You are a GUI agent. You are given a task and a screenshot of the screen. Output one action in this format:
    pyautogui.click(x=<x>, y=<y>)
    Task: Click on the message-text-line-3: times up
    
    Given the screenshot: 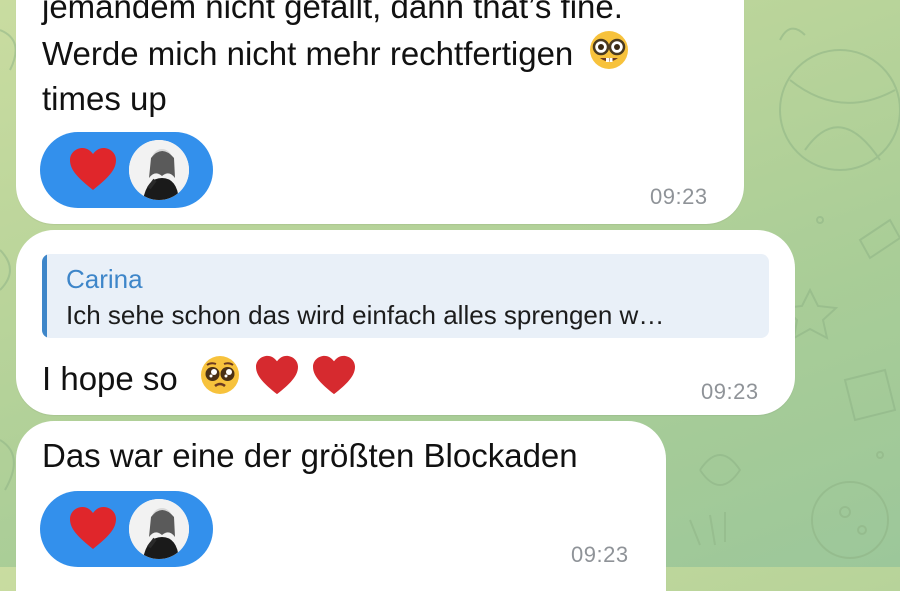 What is the action you would take?
    pyautogui.click(x=104, y=98)
    